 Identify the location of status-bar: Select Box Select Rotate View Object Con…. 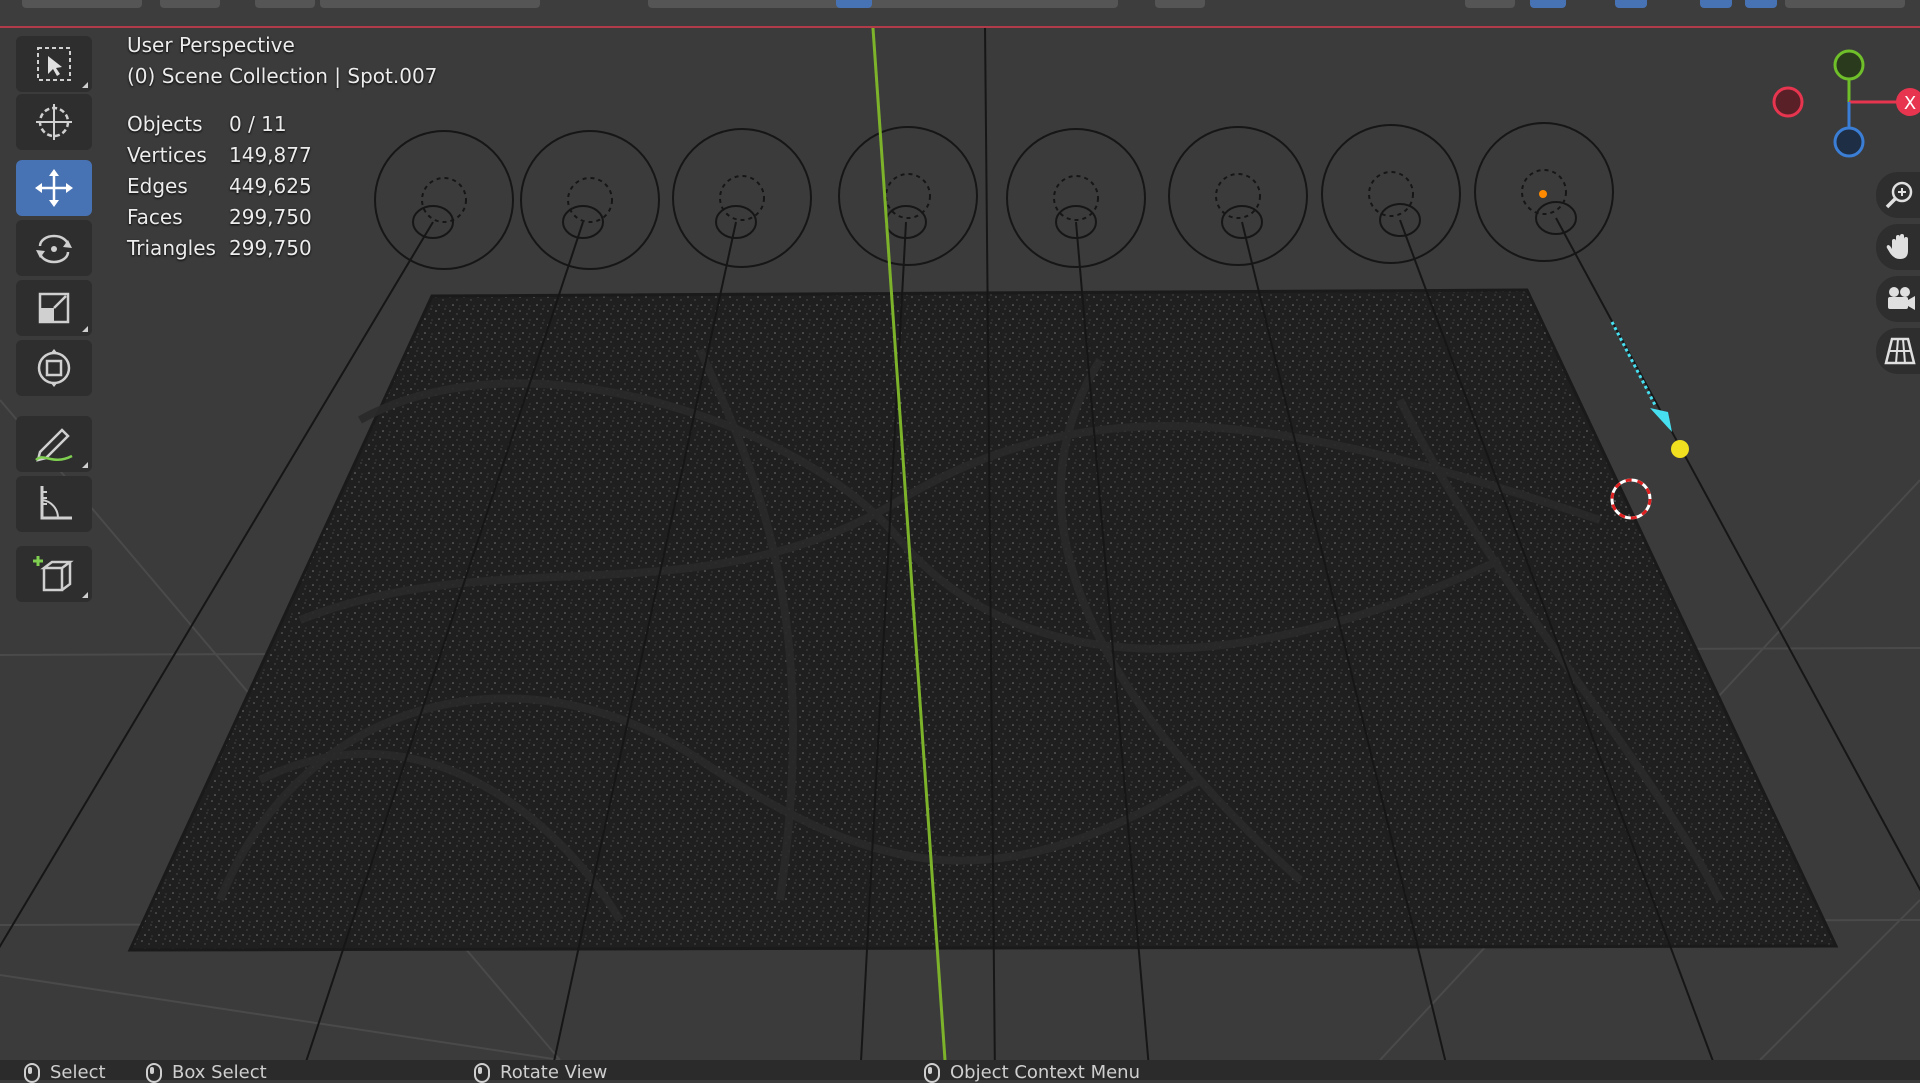
(960, 1071).